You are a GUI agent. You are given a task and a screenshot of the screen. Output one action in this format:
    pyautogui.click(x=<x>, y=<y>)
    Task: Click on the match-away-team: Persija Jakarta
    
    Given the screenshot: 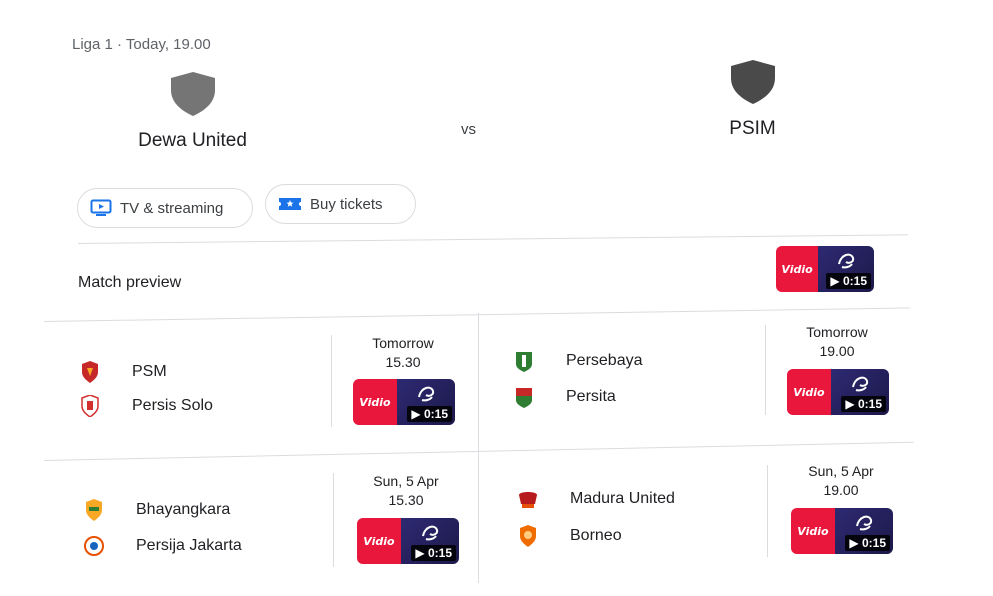 What is the action you would take?
    pyautogui.click(x=163, y=546)
    